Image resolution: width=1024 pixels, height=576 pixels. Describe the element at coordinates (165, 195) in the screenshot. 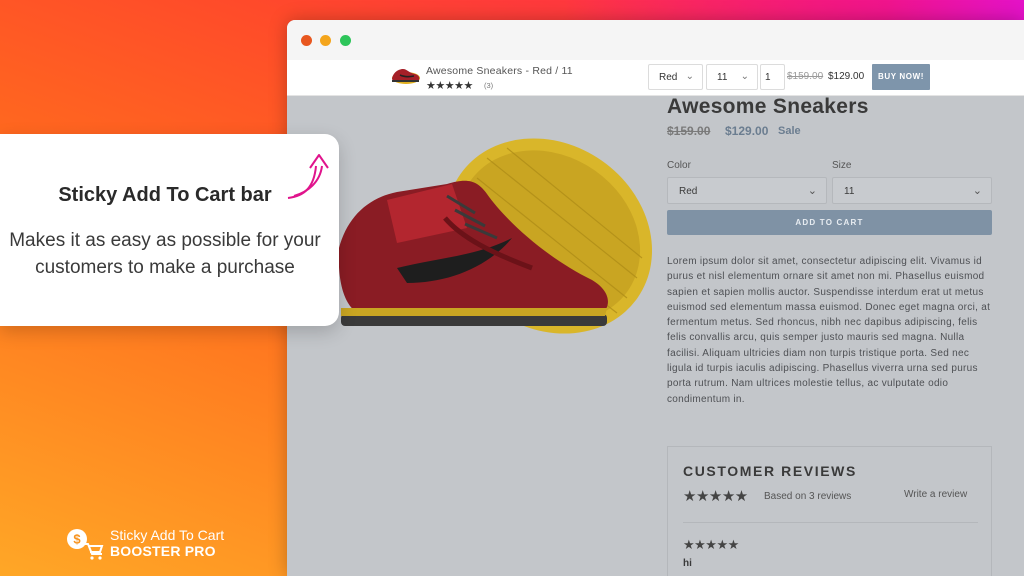

I see `callout-heading: Sticky Add To Cart bar` at that location.